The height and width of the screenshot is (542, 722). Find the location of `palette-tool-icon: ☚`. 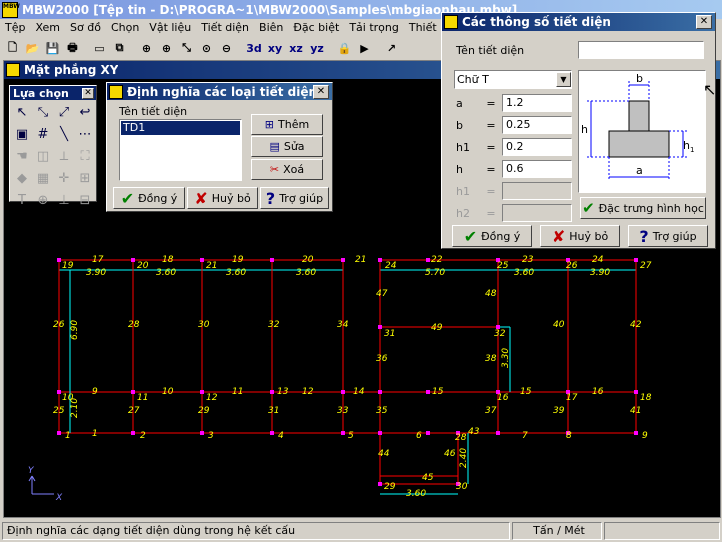

palette-tool-icon: ☚ is located at coordinates (22, 156).